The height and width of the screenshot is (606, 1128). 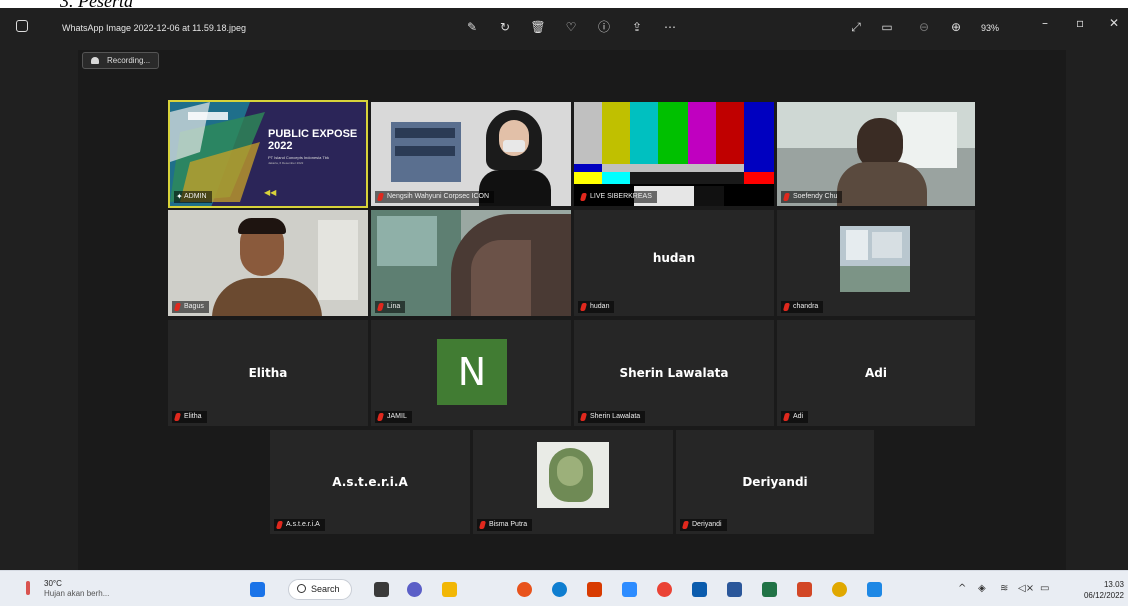 I want to click on chrome-canary-icon, so click(x=839, y=589).